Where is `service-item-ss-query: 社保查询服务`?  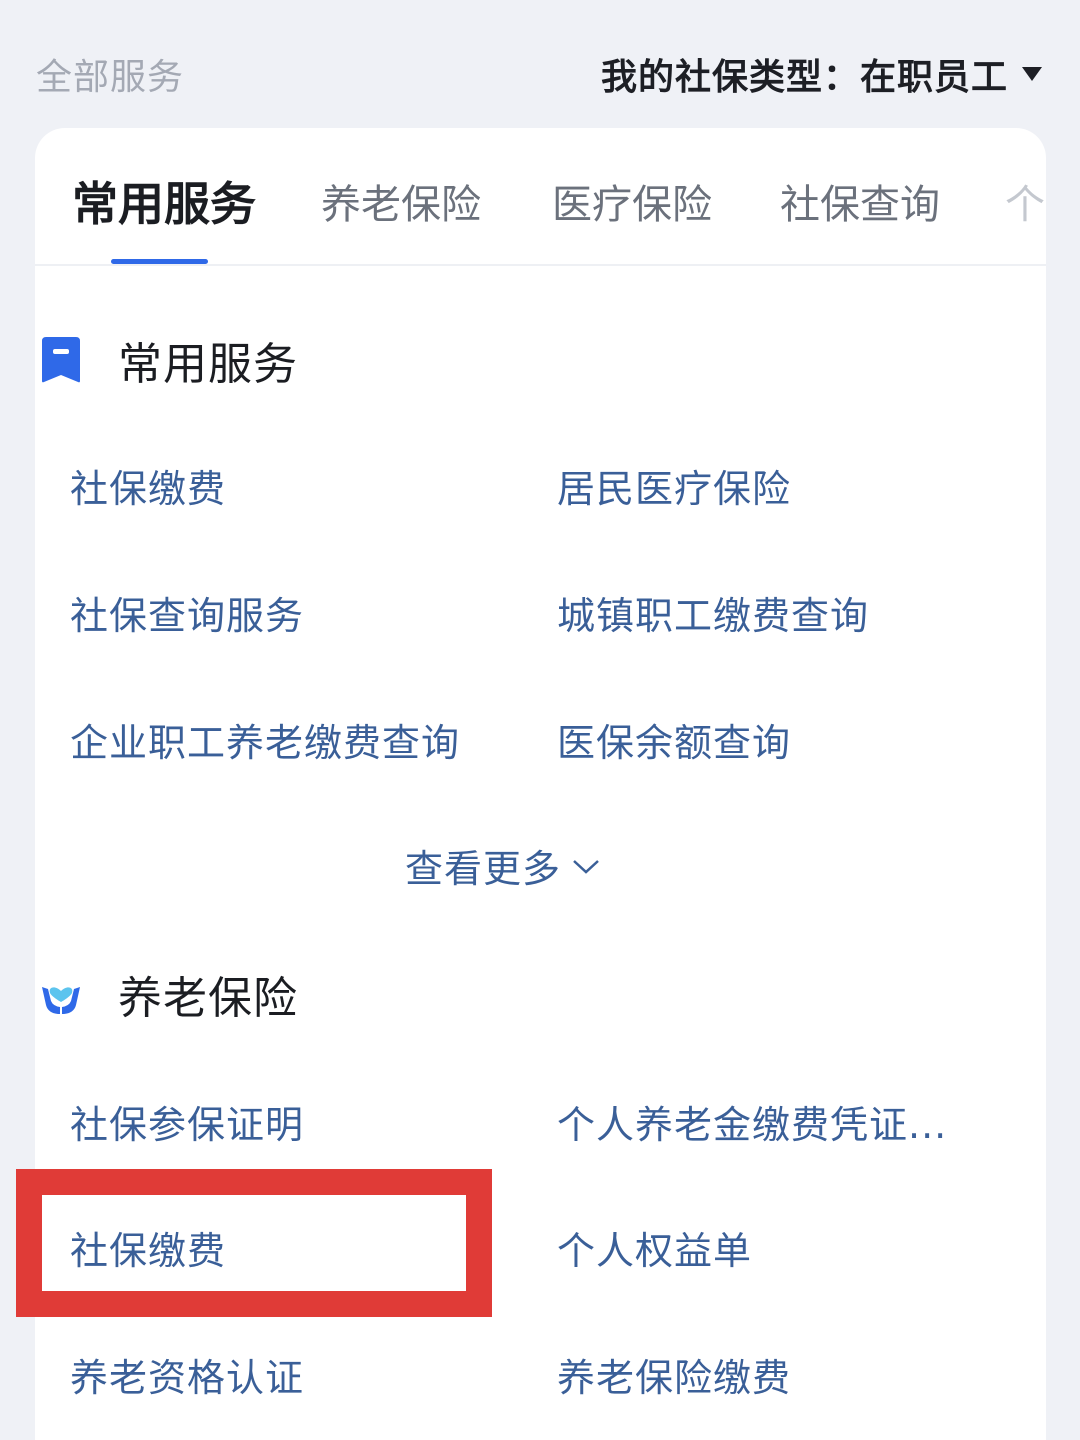 service-item-ss-query: 社保查询服务 is located at coordinates (187, 612).